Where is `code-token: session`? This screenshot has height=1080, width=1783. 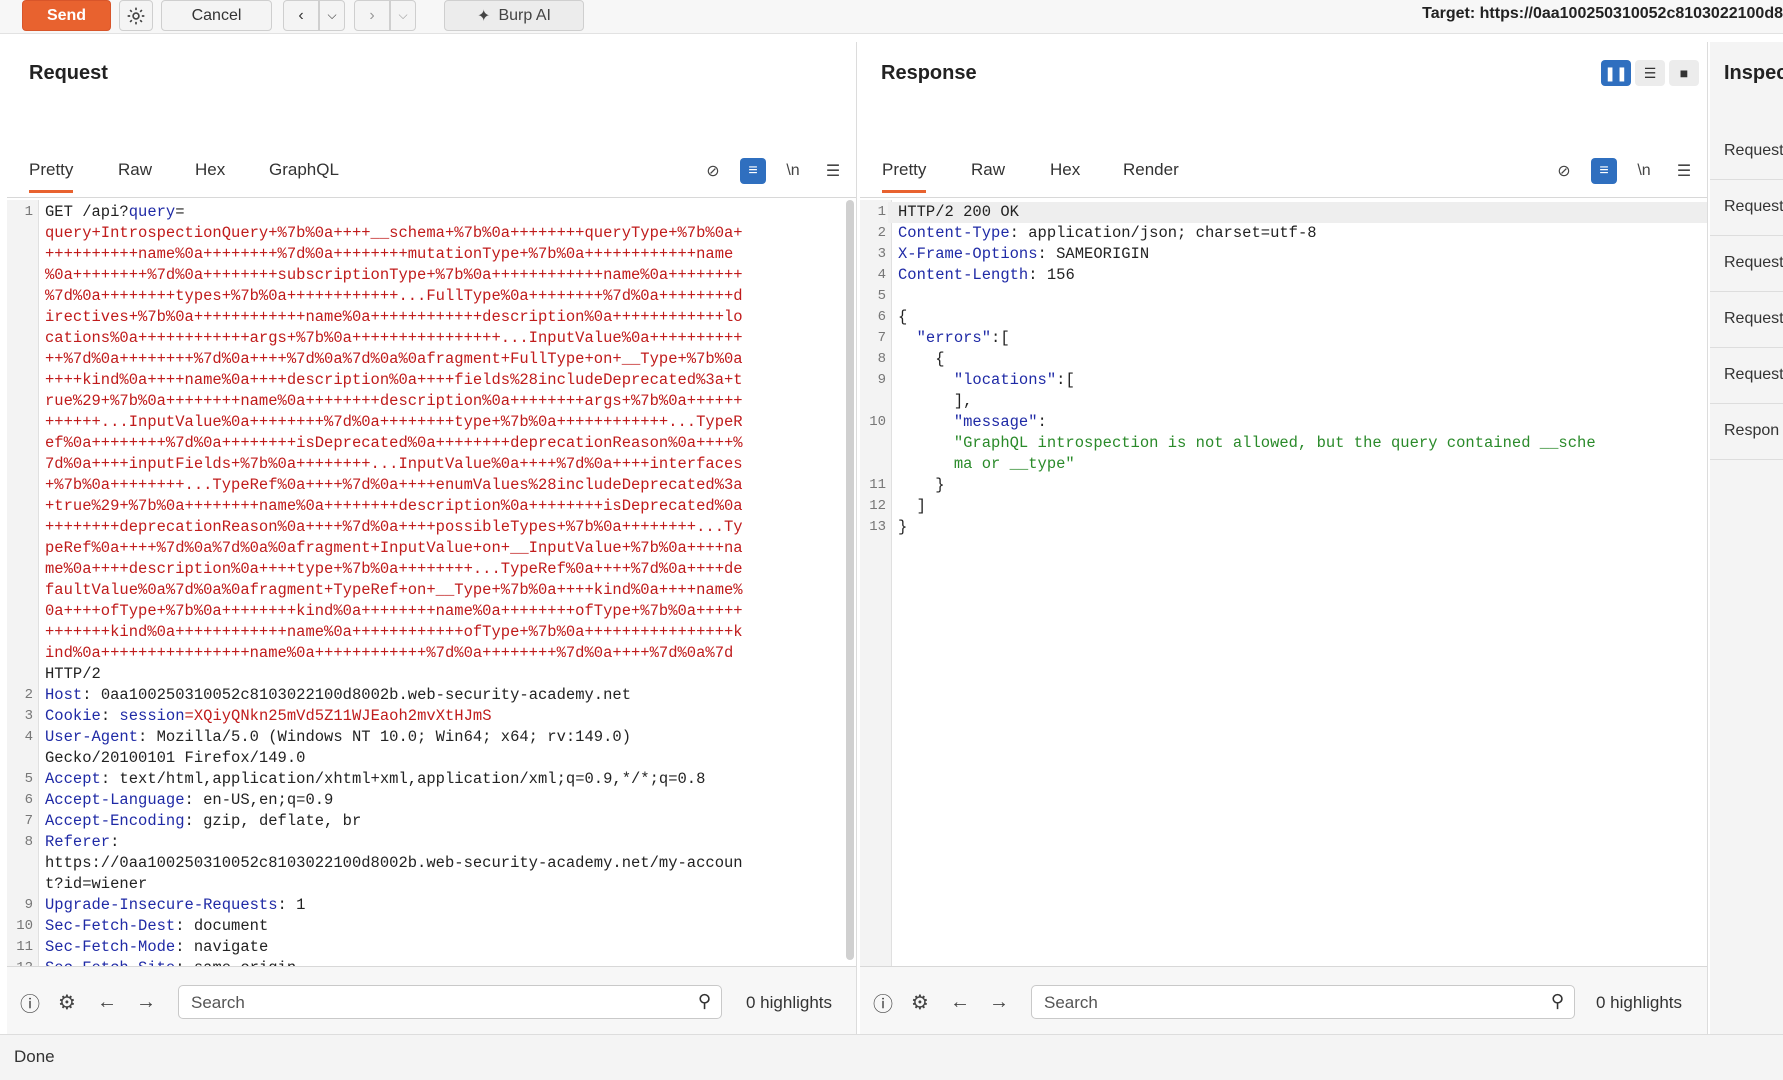
code-token: session is located at coordinates (152, 716).